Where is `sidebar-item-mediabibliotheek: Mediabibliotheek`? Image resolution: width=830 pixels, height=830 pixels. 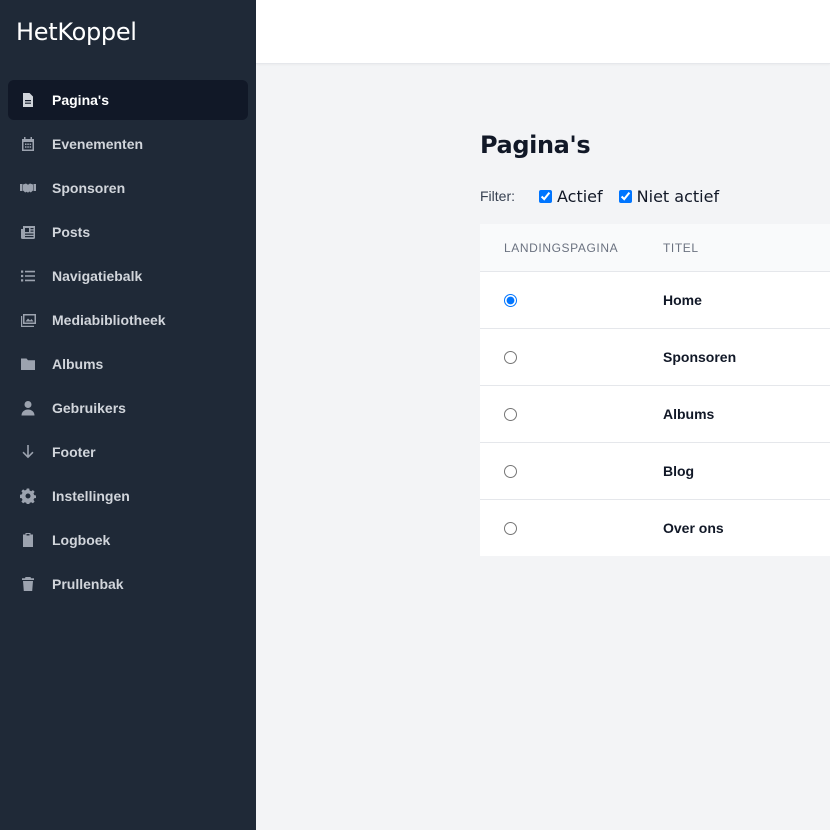
sidebar-item-mediabibliotheek: Mediabibliotheek is located at coordinates (128, 320).